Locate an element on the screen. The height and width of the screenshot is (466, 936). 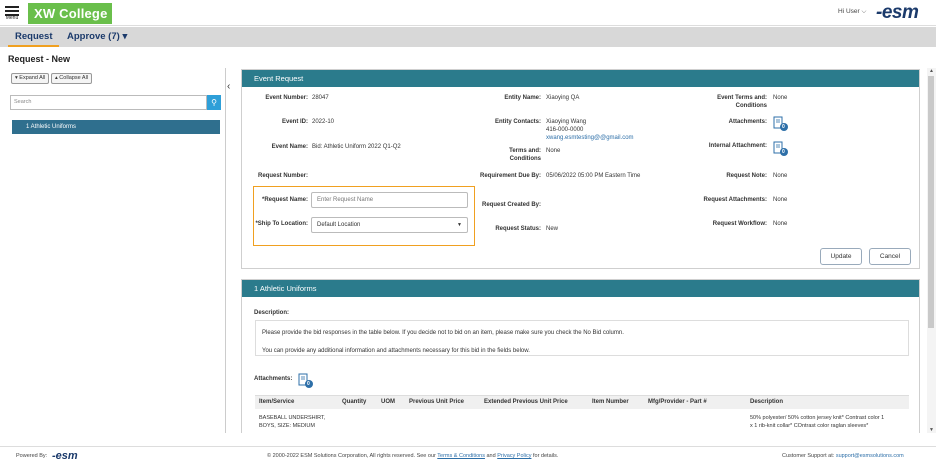
event-terms-value: None is located at coordinates (780, 98).